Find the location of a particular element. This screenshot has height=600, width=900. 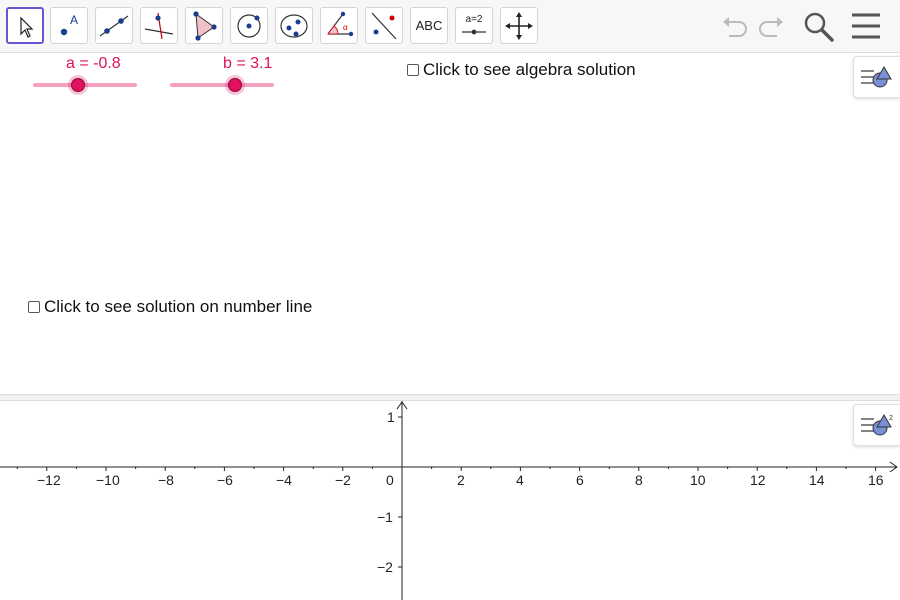

x-tick-label: −10 is located at coordinates (108, 480).